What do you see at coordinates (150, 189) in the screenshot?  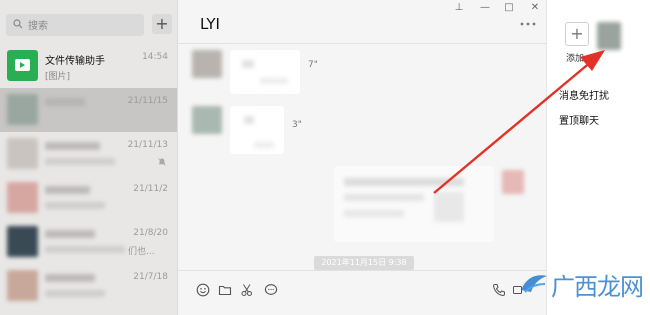 I see `chat-time: 21/11/2` at bounding box center [150, 189].